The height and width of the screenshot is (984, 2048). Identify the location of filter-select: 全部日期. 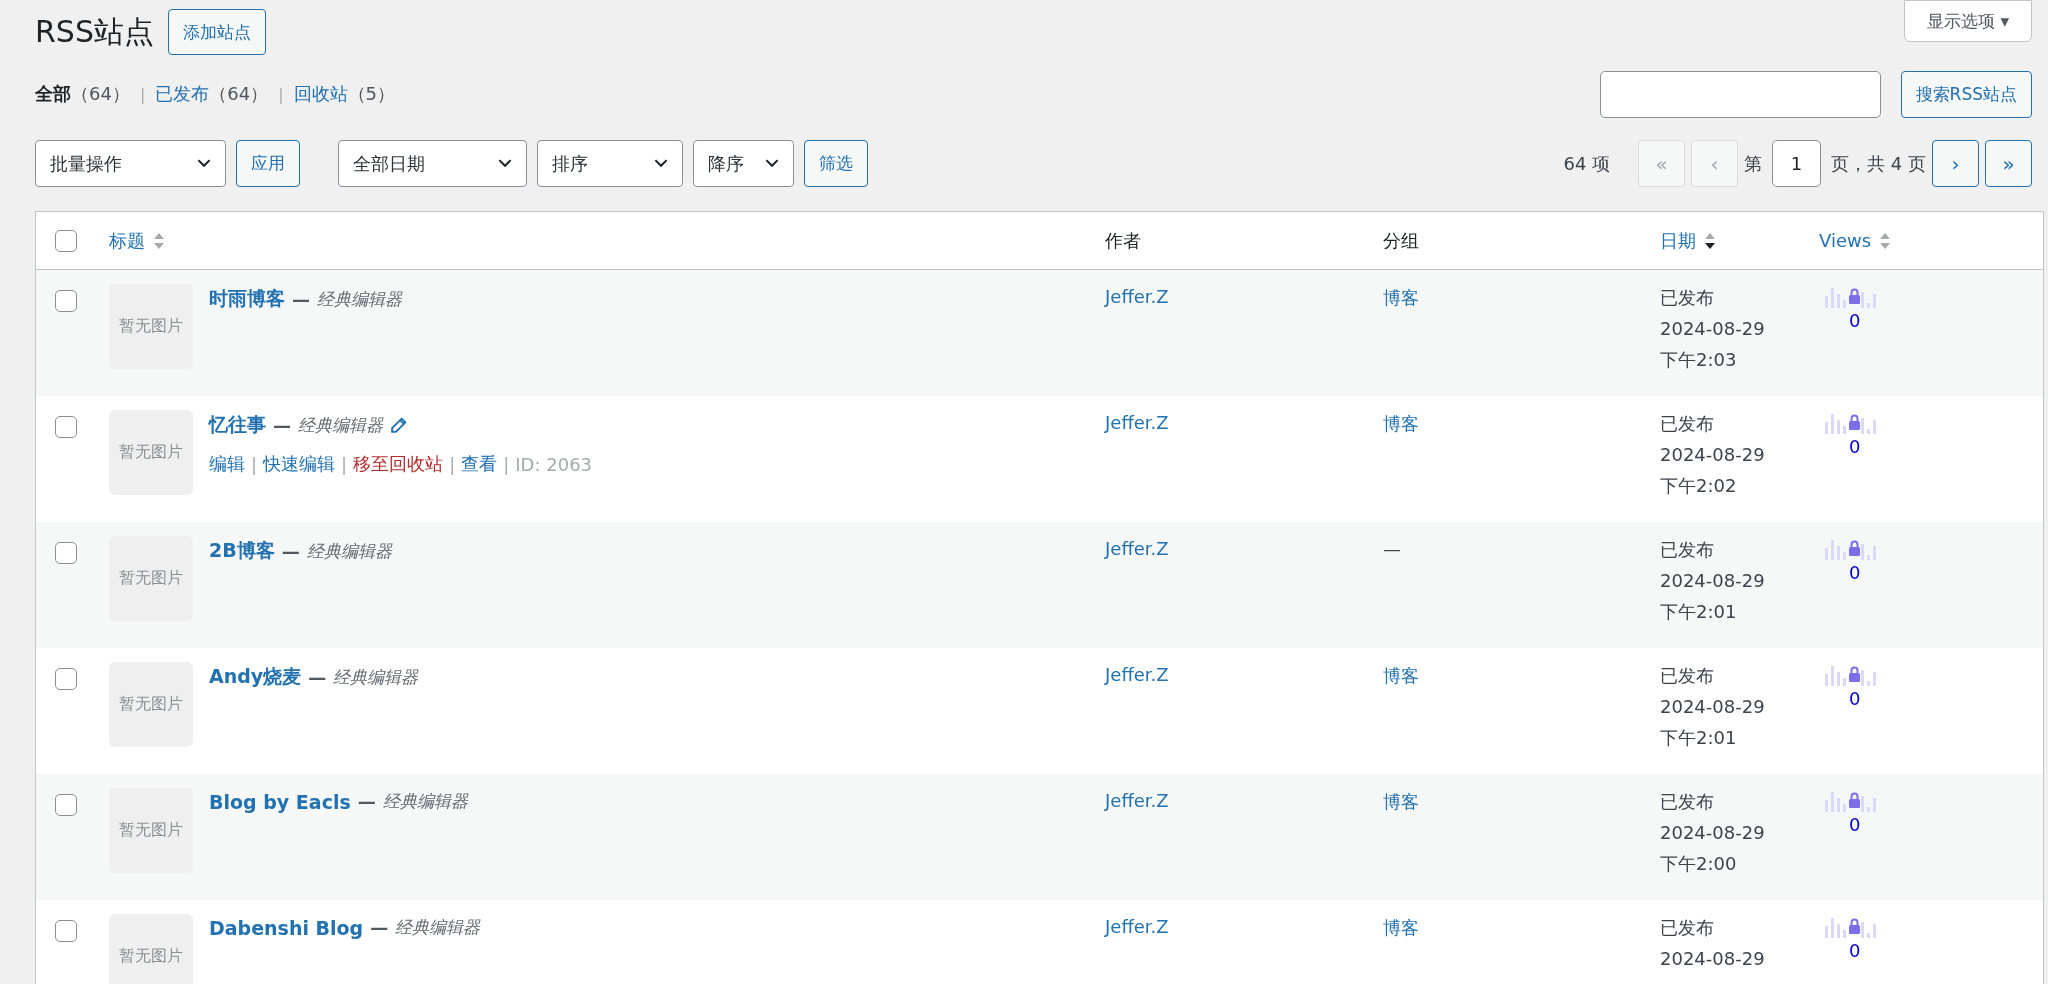
(432, 163).